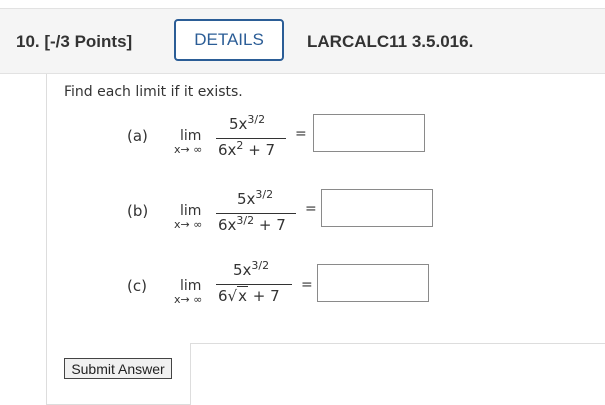  What do you see at coordinates (377, 208) in the screenshot?
I see `answer-input-b` at bounding box center [377, 208].